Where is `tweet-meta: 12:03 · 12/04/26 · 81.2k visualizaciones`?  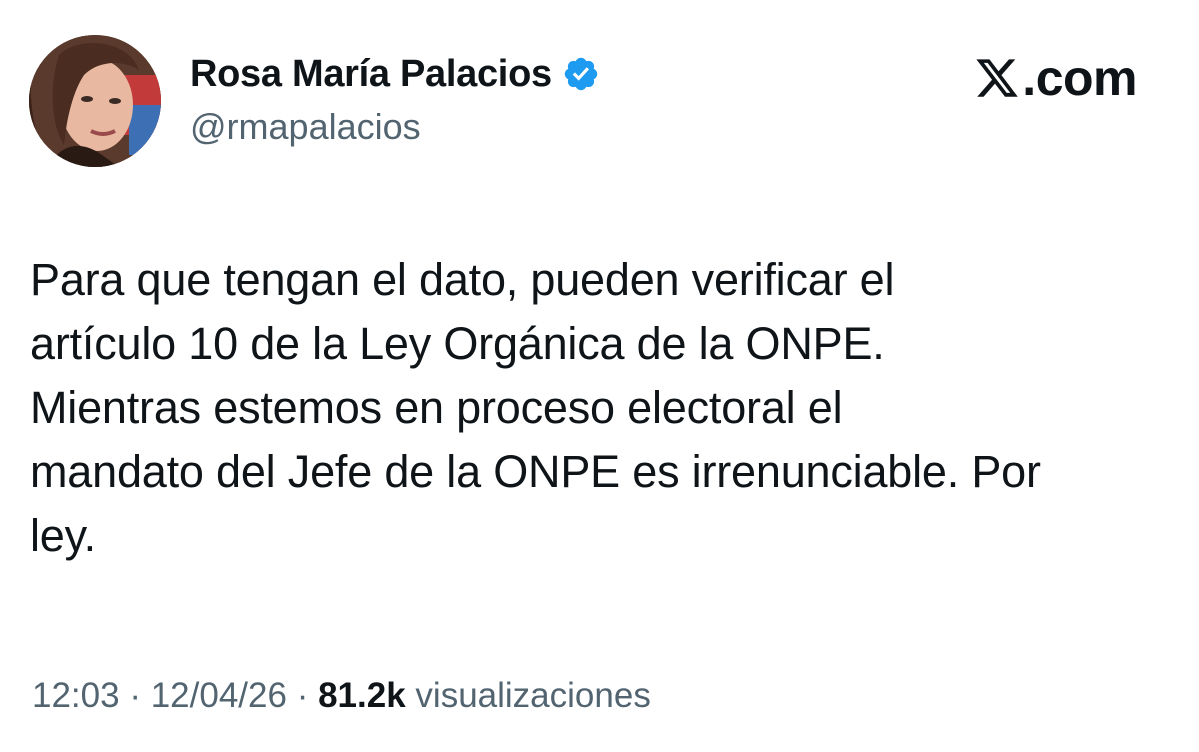
tweet-meta: 12:03 · 12/04/26 · 81.2k visualizaciones is located at coordinates (341, 696).